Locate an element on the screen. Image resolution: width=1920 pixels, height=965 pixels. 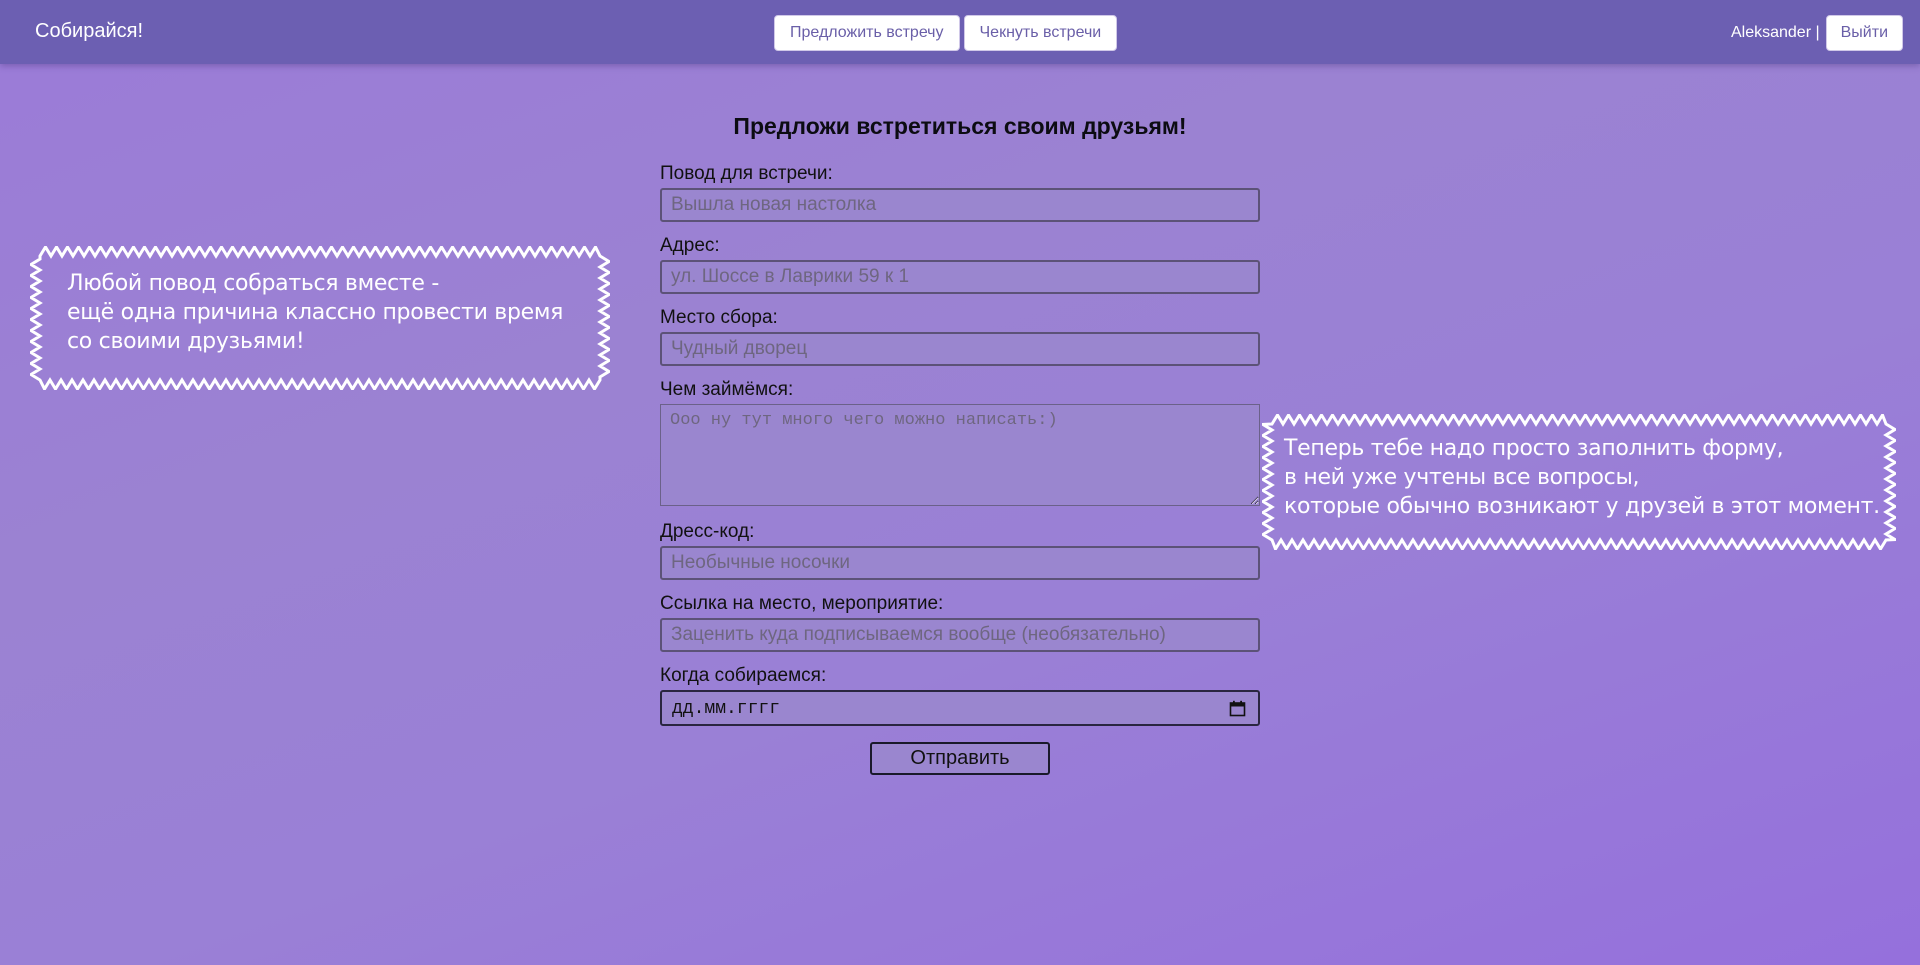
nav-actions: Предложить встречу Чекнуть встречи is located at coordinates (946, 33).